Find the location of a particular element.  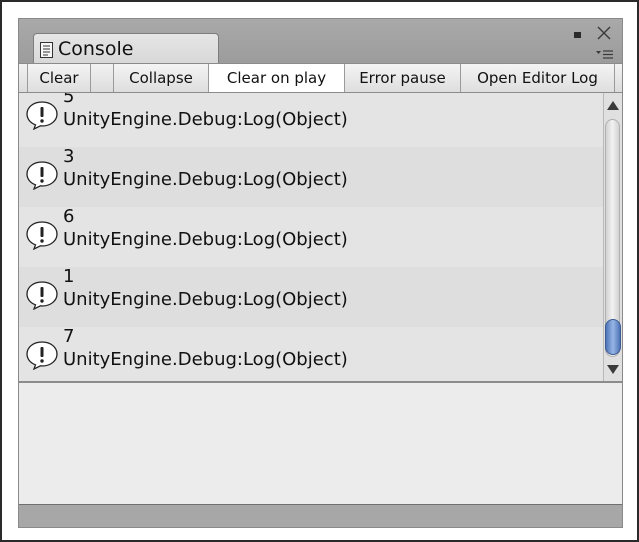

clear-button-label: Clear is located at coordinates (59, 78).